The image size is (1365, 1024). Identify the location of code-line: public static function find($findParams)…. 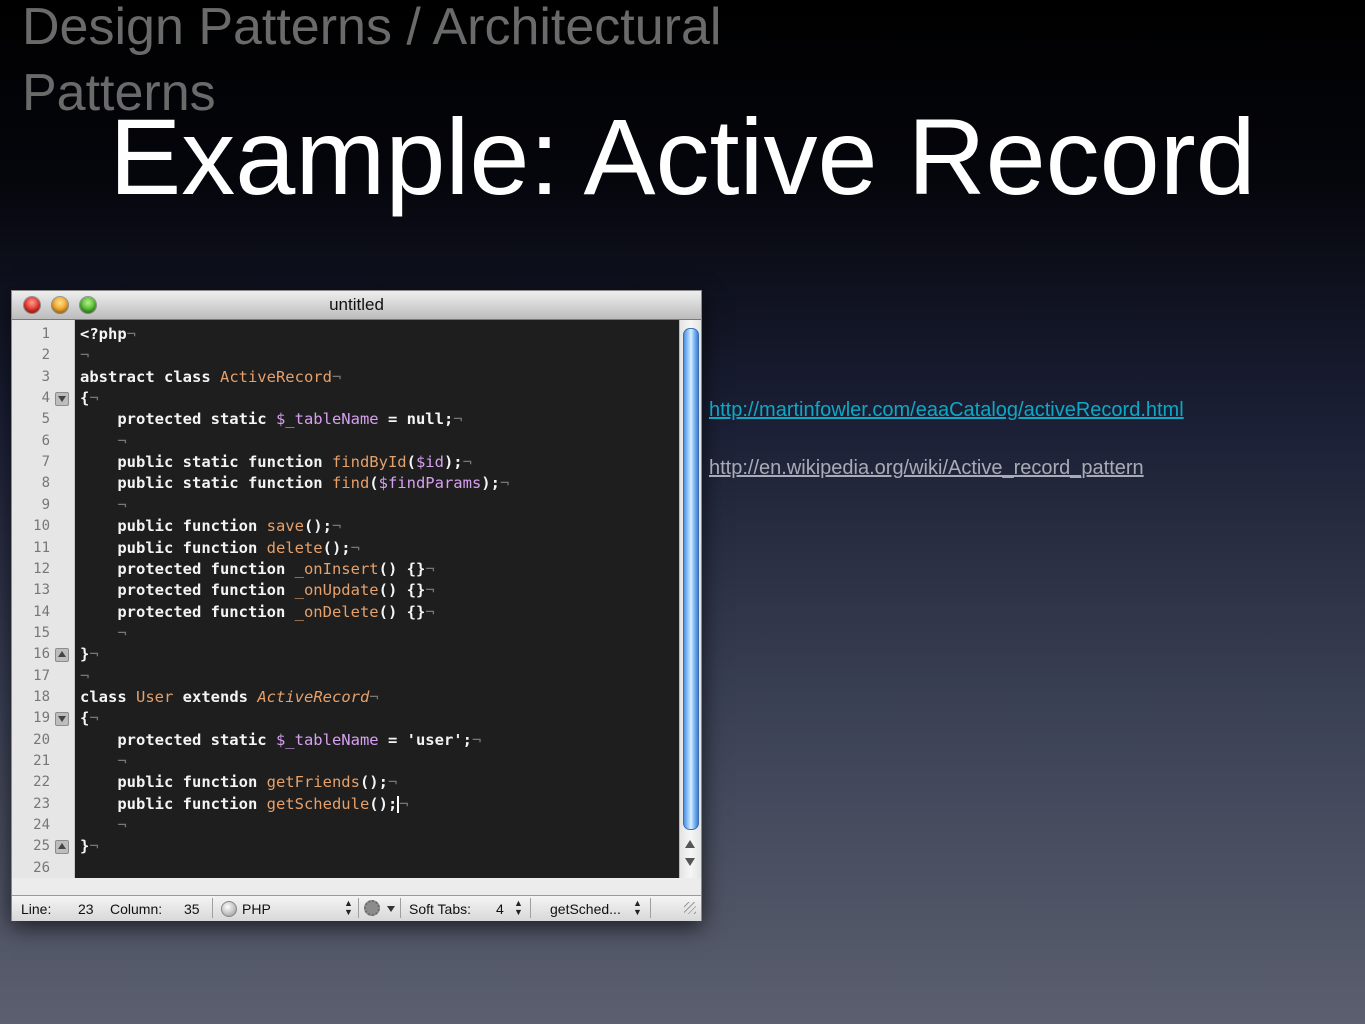
(294, 483).